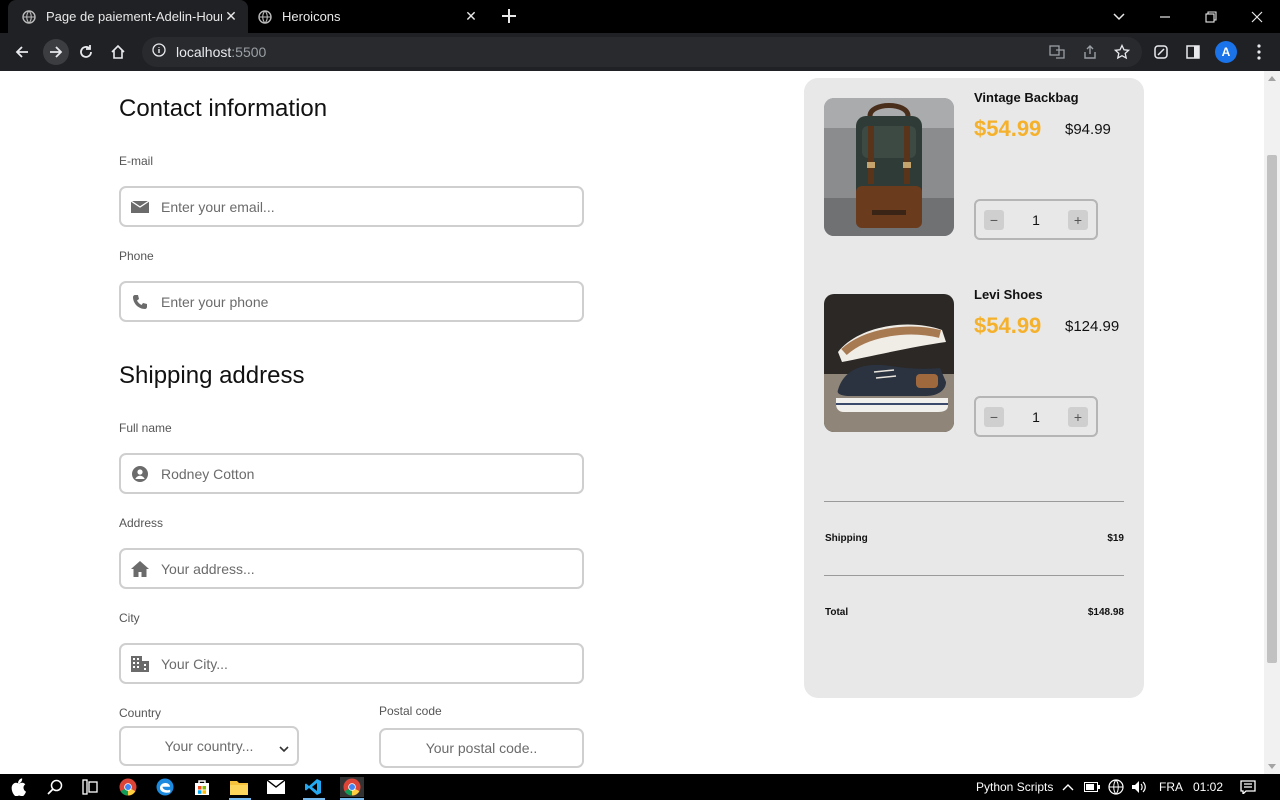  I want to click on product-image-backpack, so click(889, 167).